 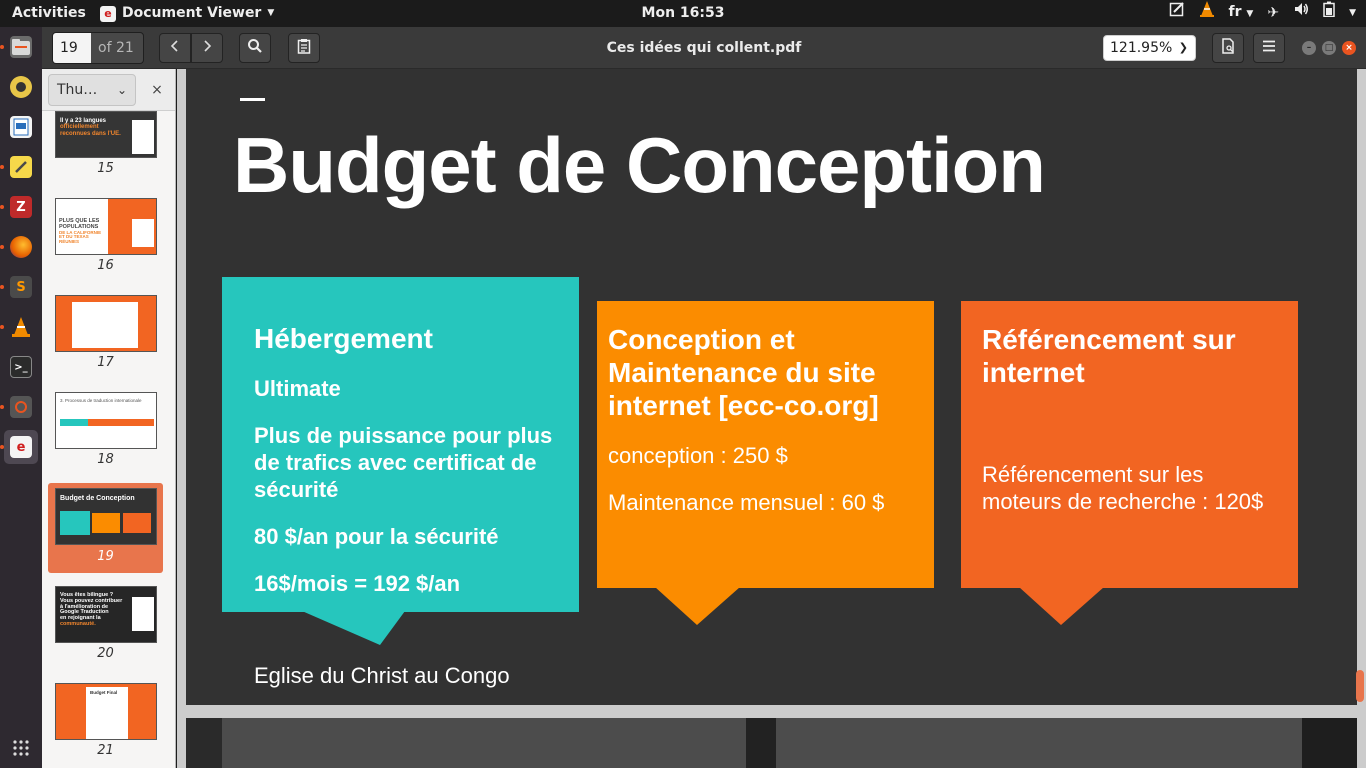 What do you see at coordinates (1262, 13) in the screenshot?
I see `system-tray: fr ▼ ✈ ▼` at bounding box center [1262, 13].